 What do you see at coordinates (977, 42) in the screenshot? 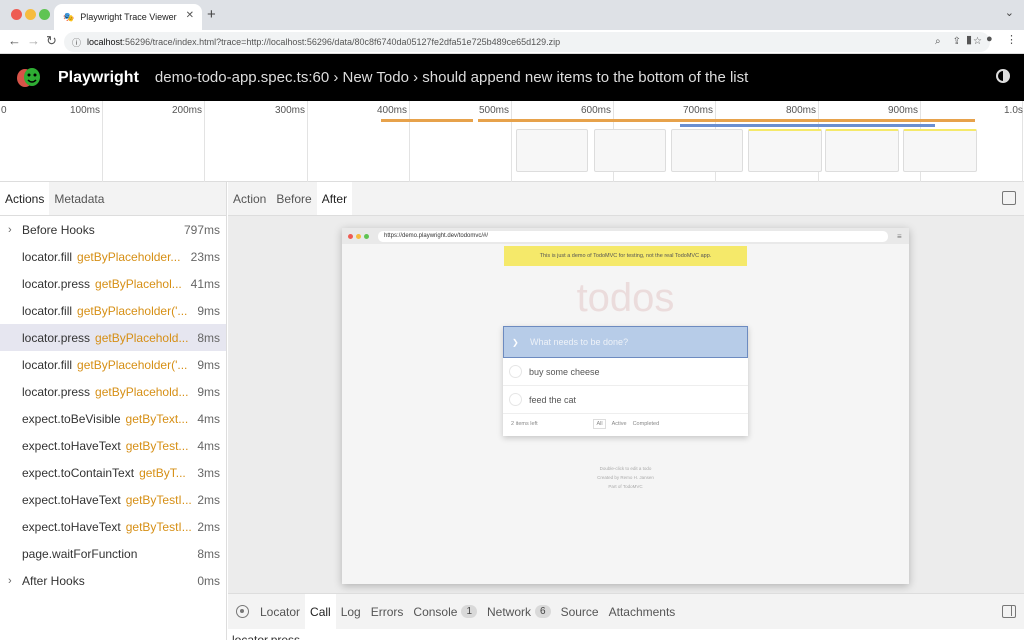
I see `bookmark-star-icon: ☆` at bounding box center [977, 42].